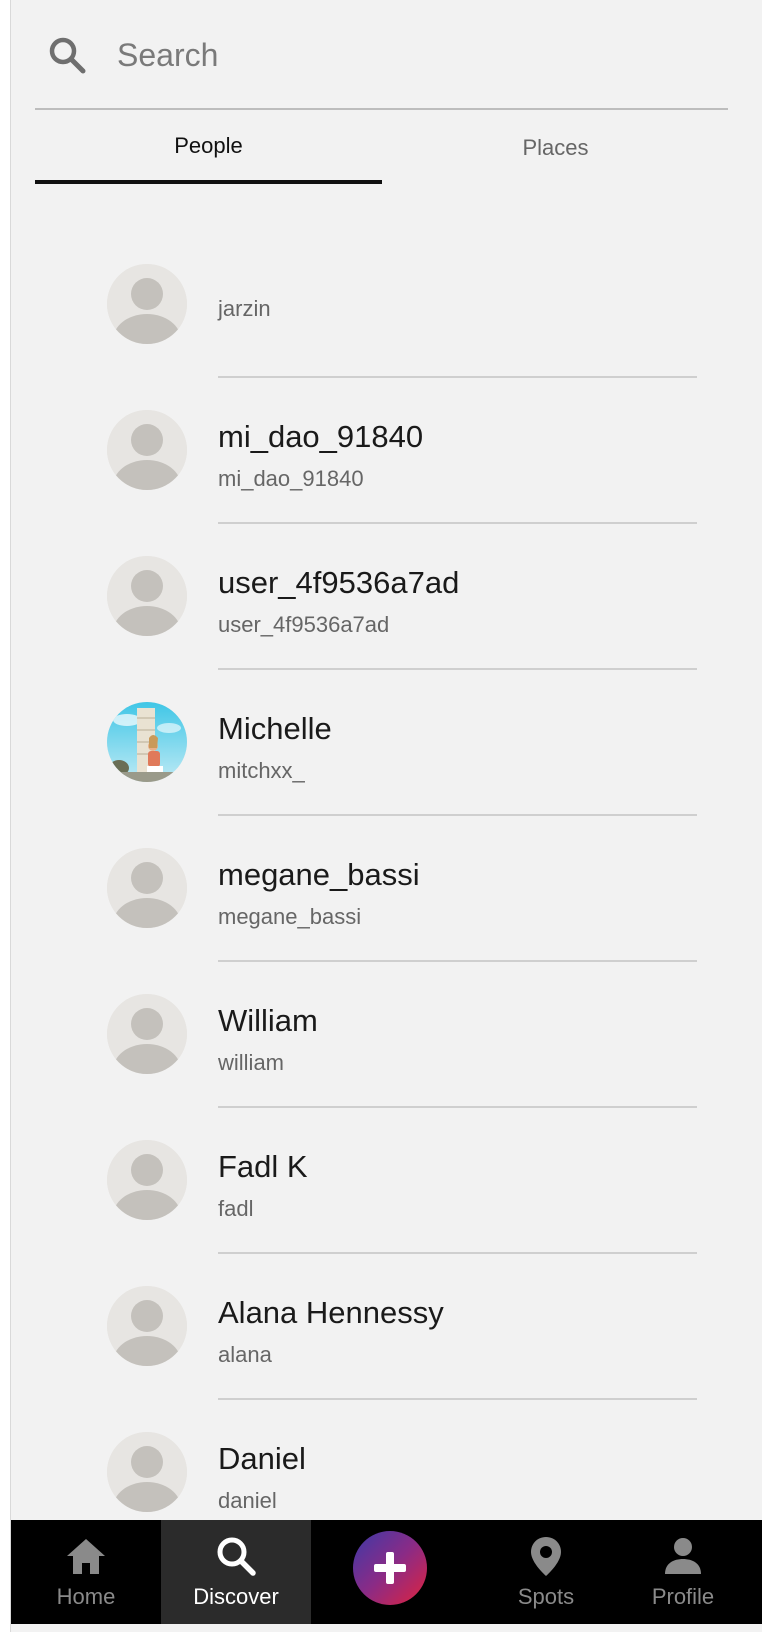  Describe the element at coordinates (555, 148) in the screenshot. I see `tab-places: Places` at that location.